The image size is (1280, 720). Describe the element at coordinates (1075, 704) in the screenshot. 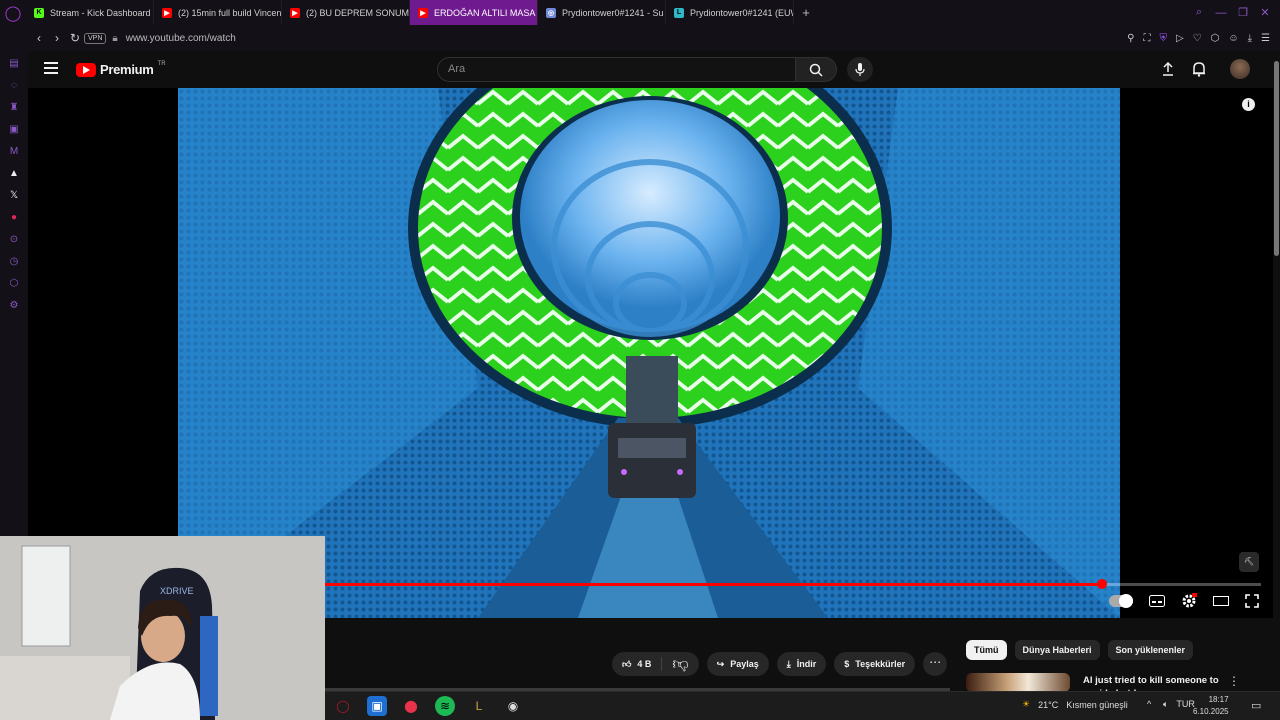

I see `weather-widget: ☀ 21°C Kısmen güneşli` at that location.